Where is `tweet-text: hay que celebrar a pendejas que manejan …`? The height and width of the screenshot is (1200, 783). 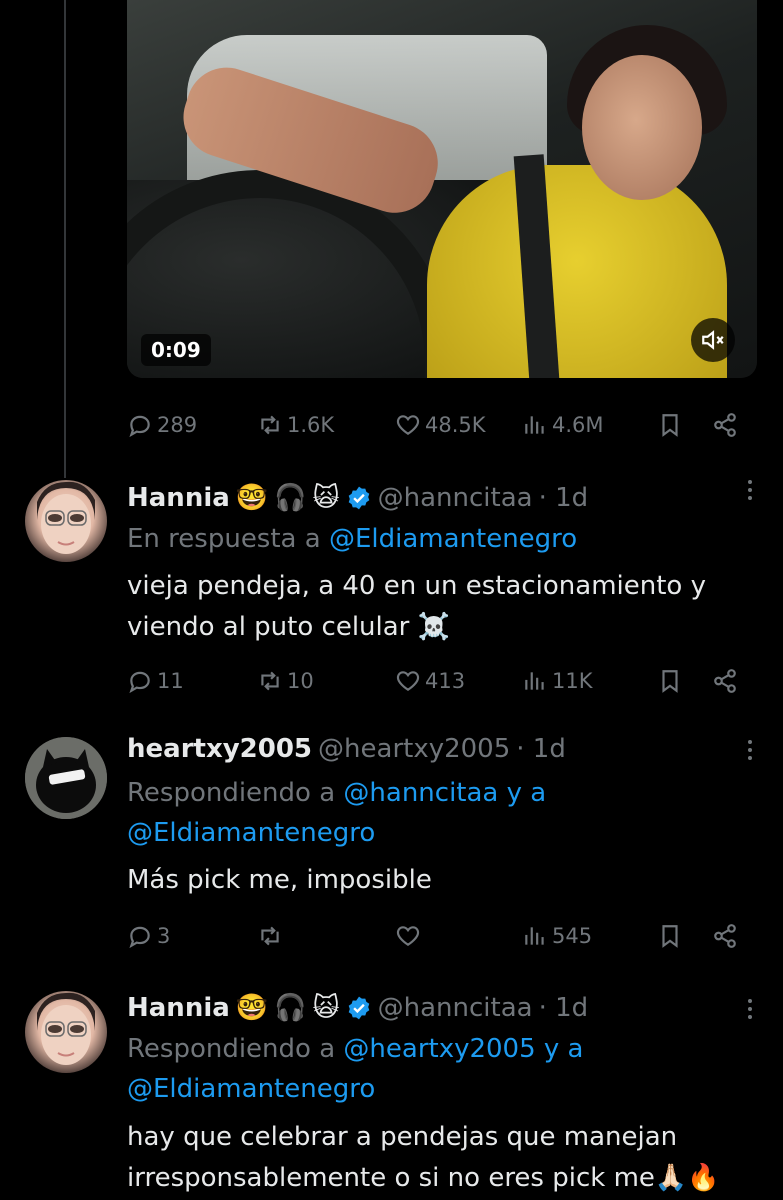 tweet-text: hay que celebrar a pendejas que manejan … is located at coordinates (442, 1158).